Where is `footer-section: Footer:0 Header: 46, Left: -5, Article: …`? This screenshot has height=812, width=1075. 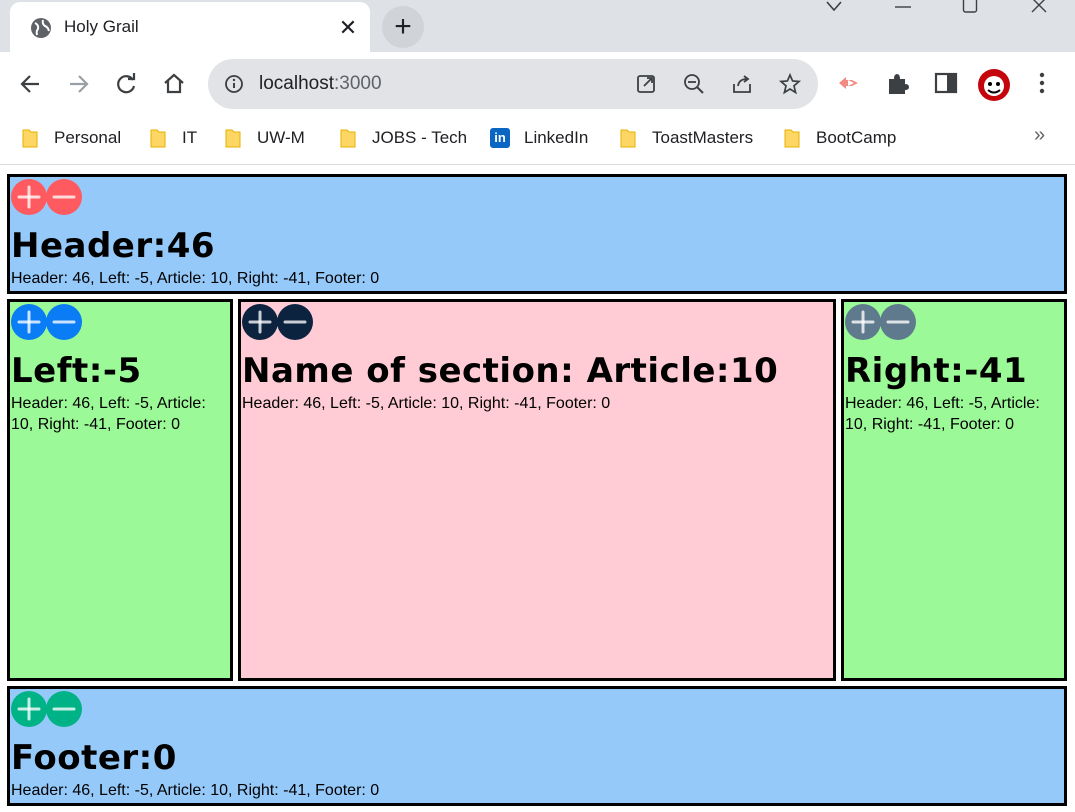
footer-section: Footer:0 Header: 46, Left: -5, Article: … is located at coordinates (537, 746).